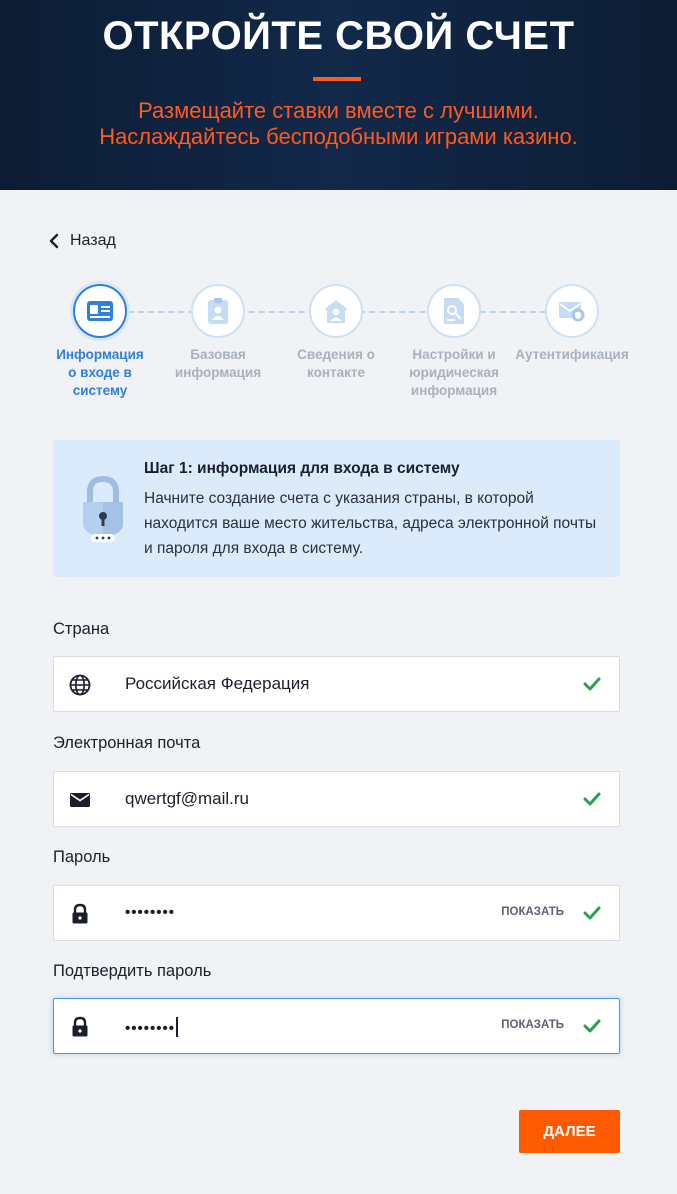  I want to click on step-label-line: Аутентификация, so click(572, 354).